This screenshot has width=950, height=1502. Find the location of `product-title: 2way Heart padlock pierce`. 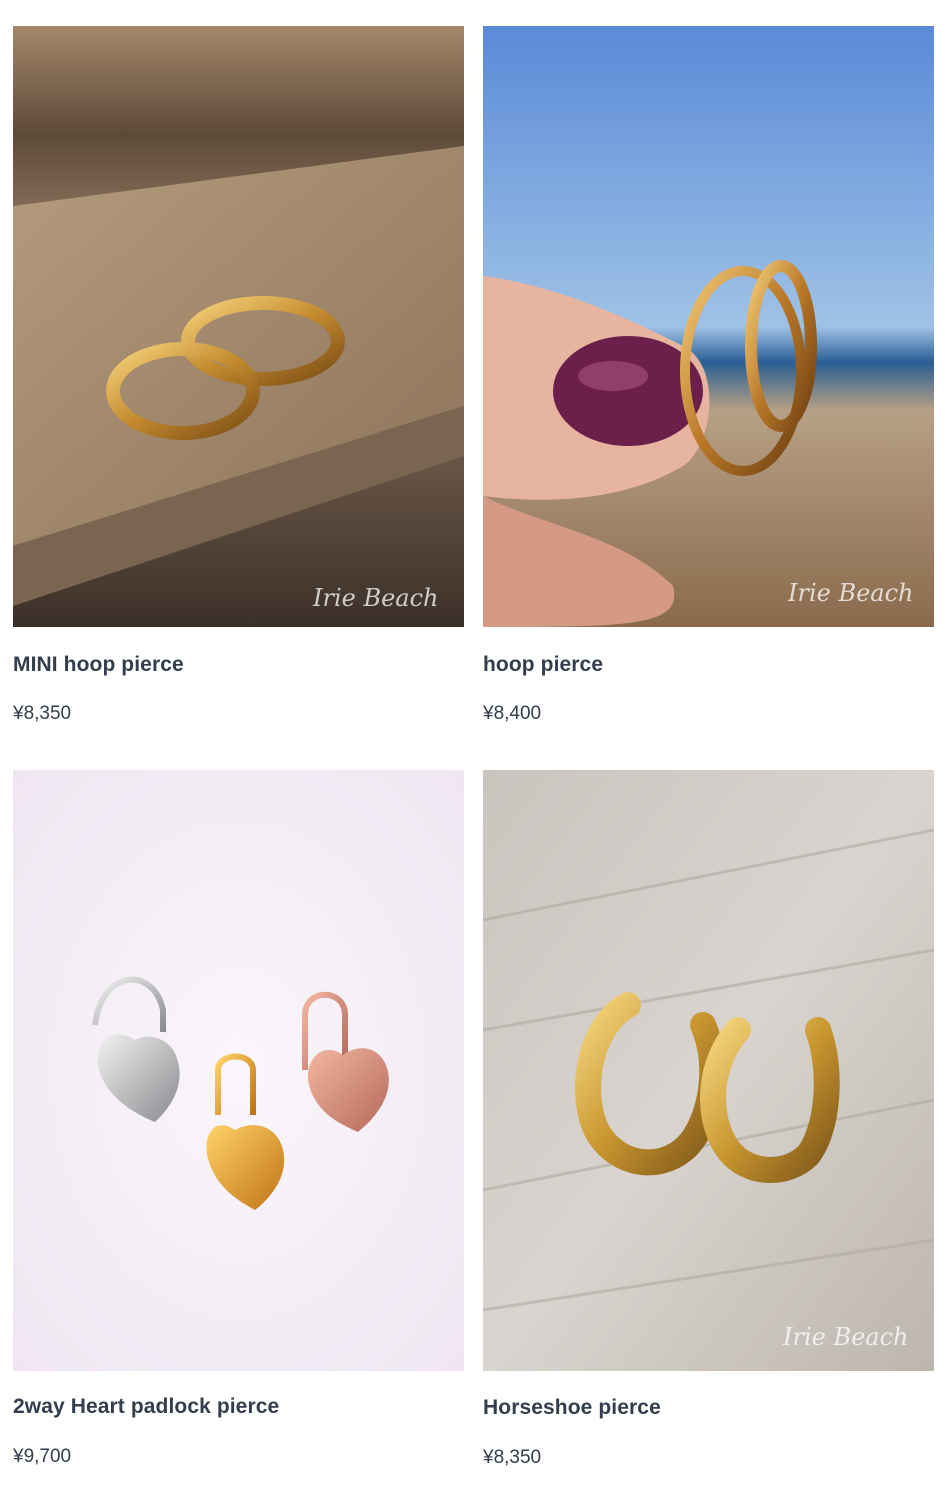

product-title: 2way Heart padlock pierce is located at coordinates (146, 1407).